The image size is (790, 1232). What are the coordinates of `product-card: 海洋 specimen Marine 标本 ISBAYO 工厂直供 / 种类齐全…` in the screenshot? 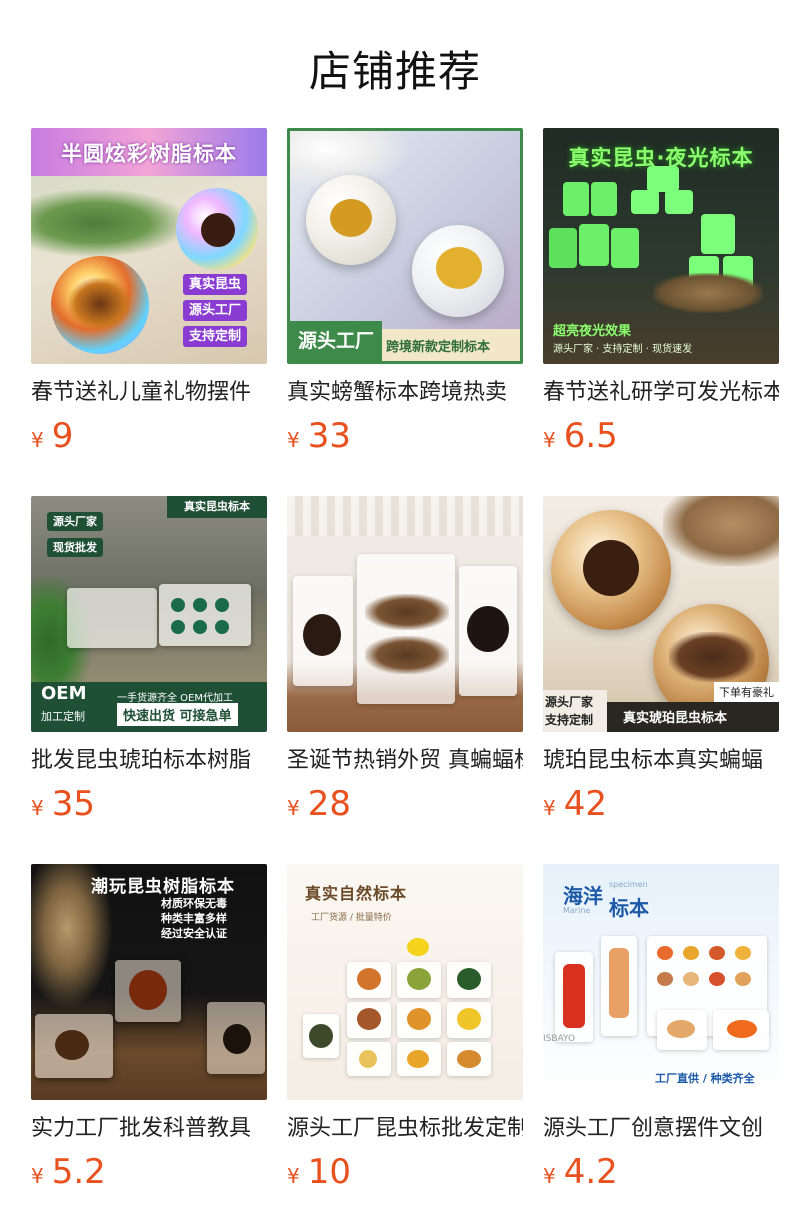 It's located at (661, 1030).